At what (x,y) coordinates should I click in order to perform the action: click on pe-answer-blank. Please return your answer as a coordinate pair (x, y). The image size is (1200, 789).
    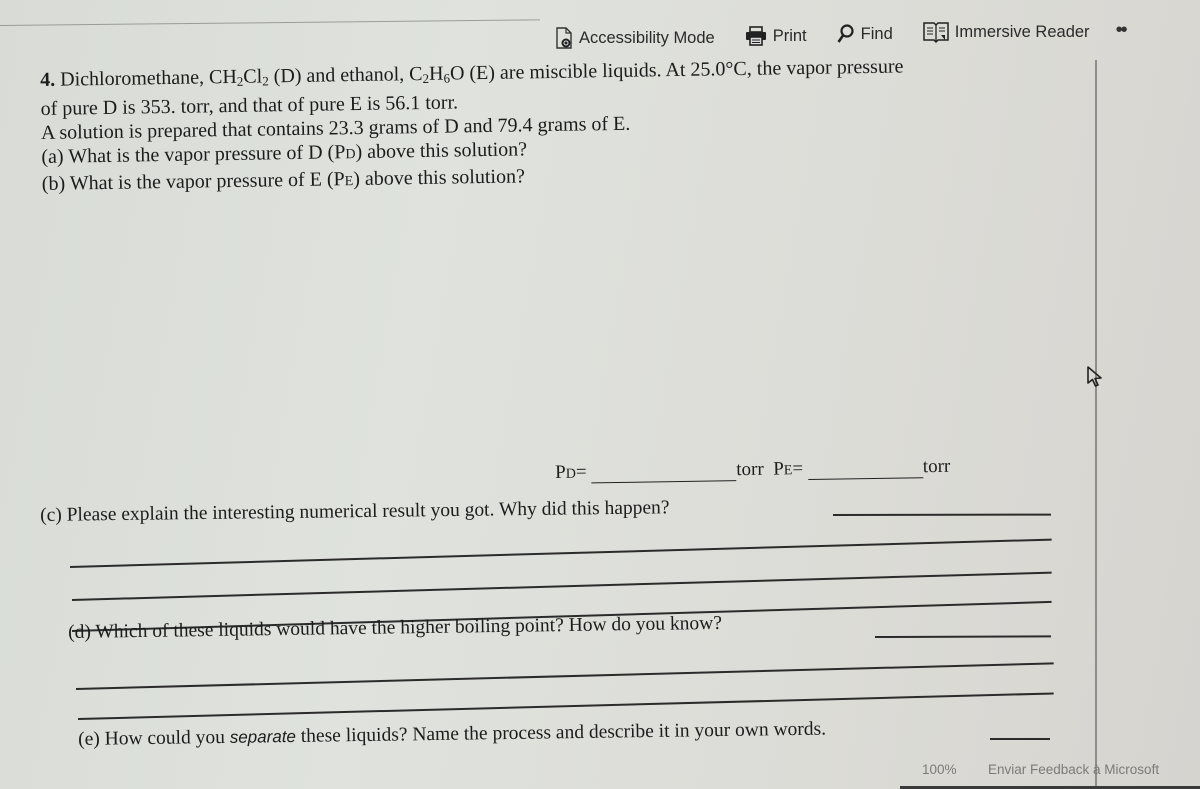
    Looking at the image, I should click on (865, 470).